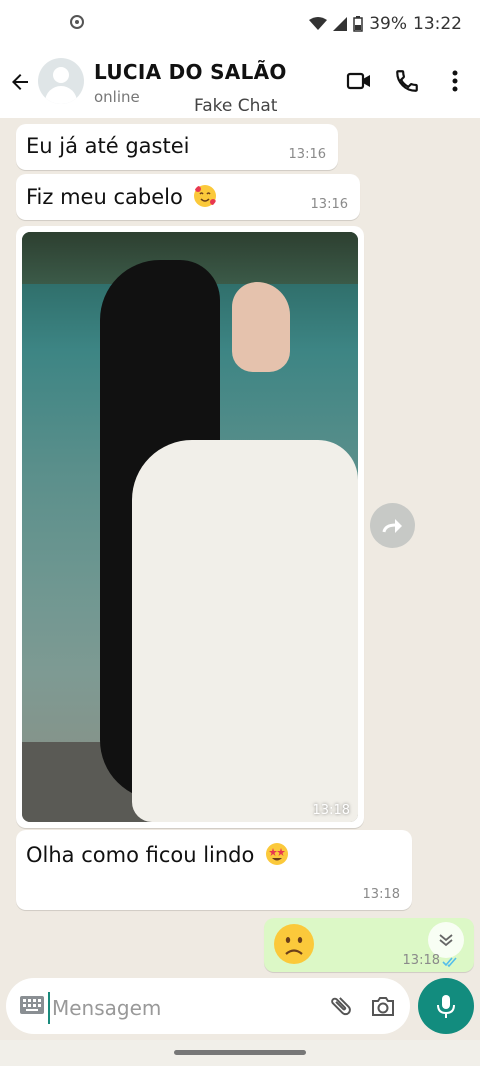 This screenshot has width=480, height=1066. I want to click on message-bubble: Fiz meu cabelo 13:16, so click(188, 197).